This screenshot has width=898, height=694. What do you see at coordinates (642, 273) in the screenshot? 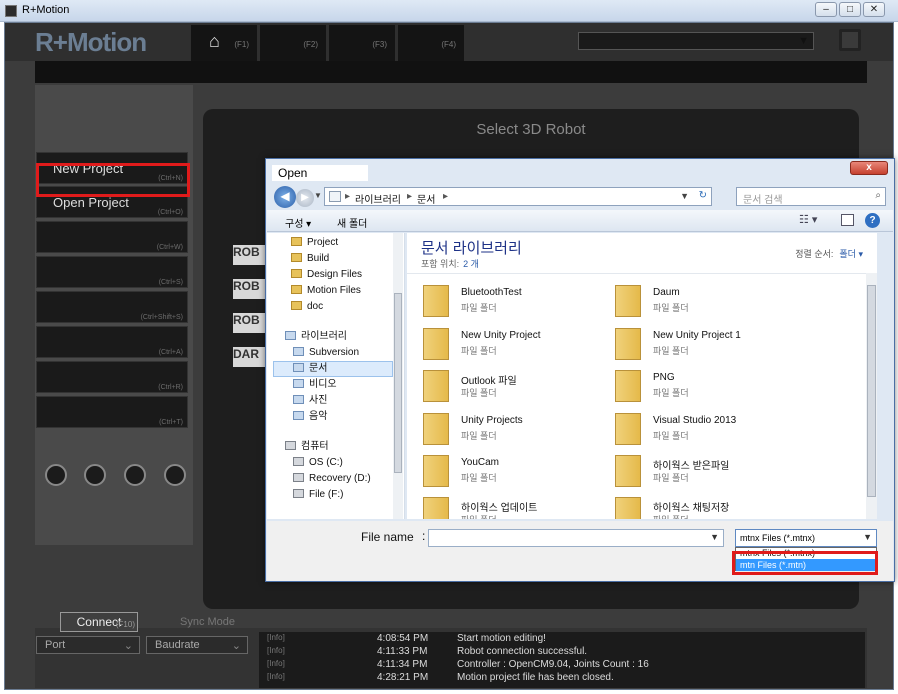
I see `divider` at bounding box center [642, 273].